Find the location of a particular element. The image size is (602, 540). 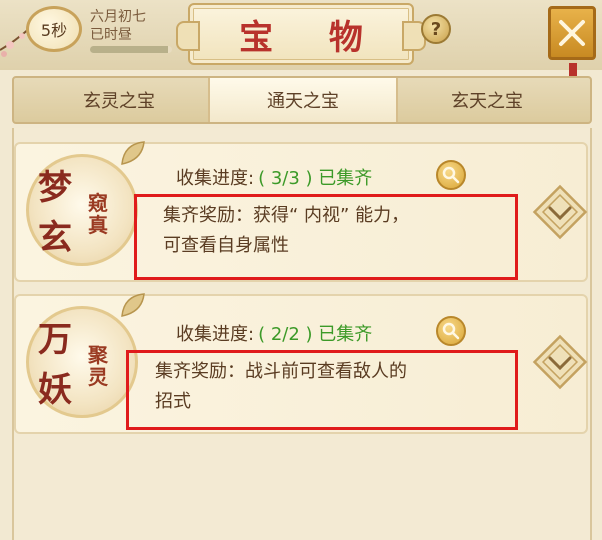

collection-progress: 收集进度:( 2/2 ) 已集齐 is located at coordinates (274, 333).